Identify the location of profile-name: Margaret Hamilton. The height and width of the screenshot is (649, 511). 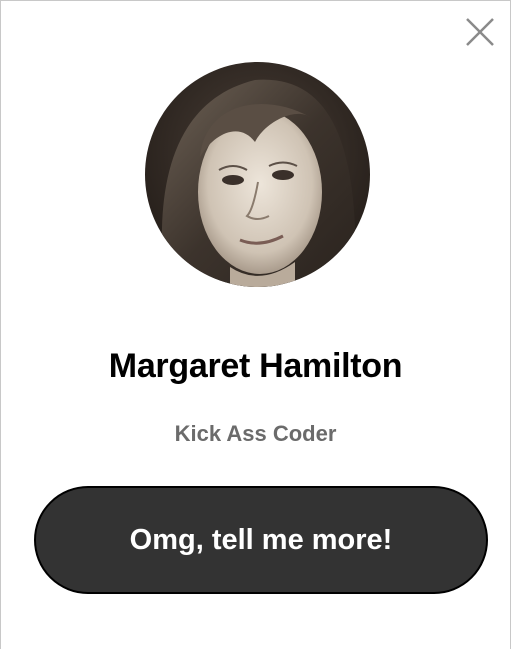
(255, 366).